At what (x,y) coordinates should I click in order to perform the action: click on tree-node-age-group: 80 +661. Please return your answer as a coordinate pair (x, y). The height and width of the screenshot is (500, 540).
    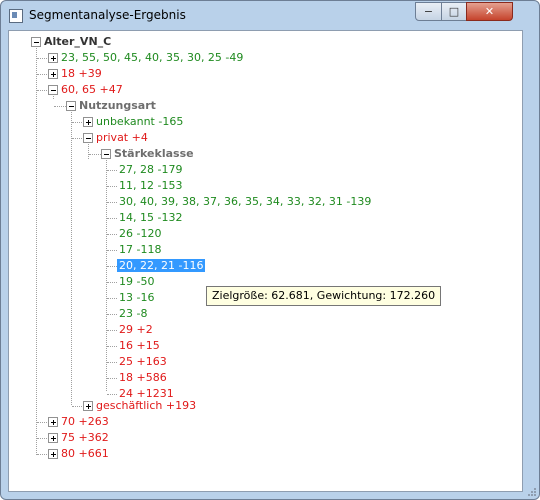
    Looking at the image, I should click on (85, 453).